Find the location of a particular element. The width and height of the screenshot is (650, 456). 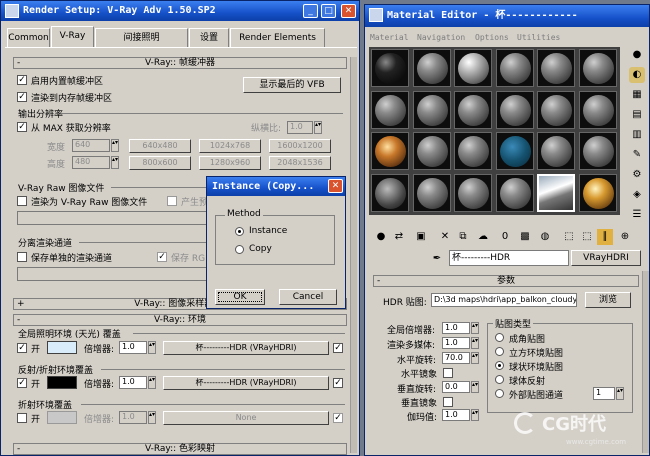

preset-2048x1536: 2048x1536 is located at coordinates (300, 163).